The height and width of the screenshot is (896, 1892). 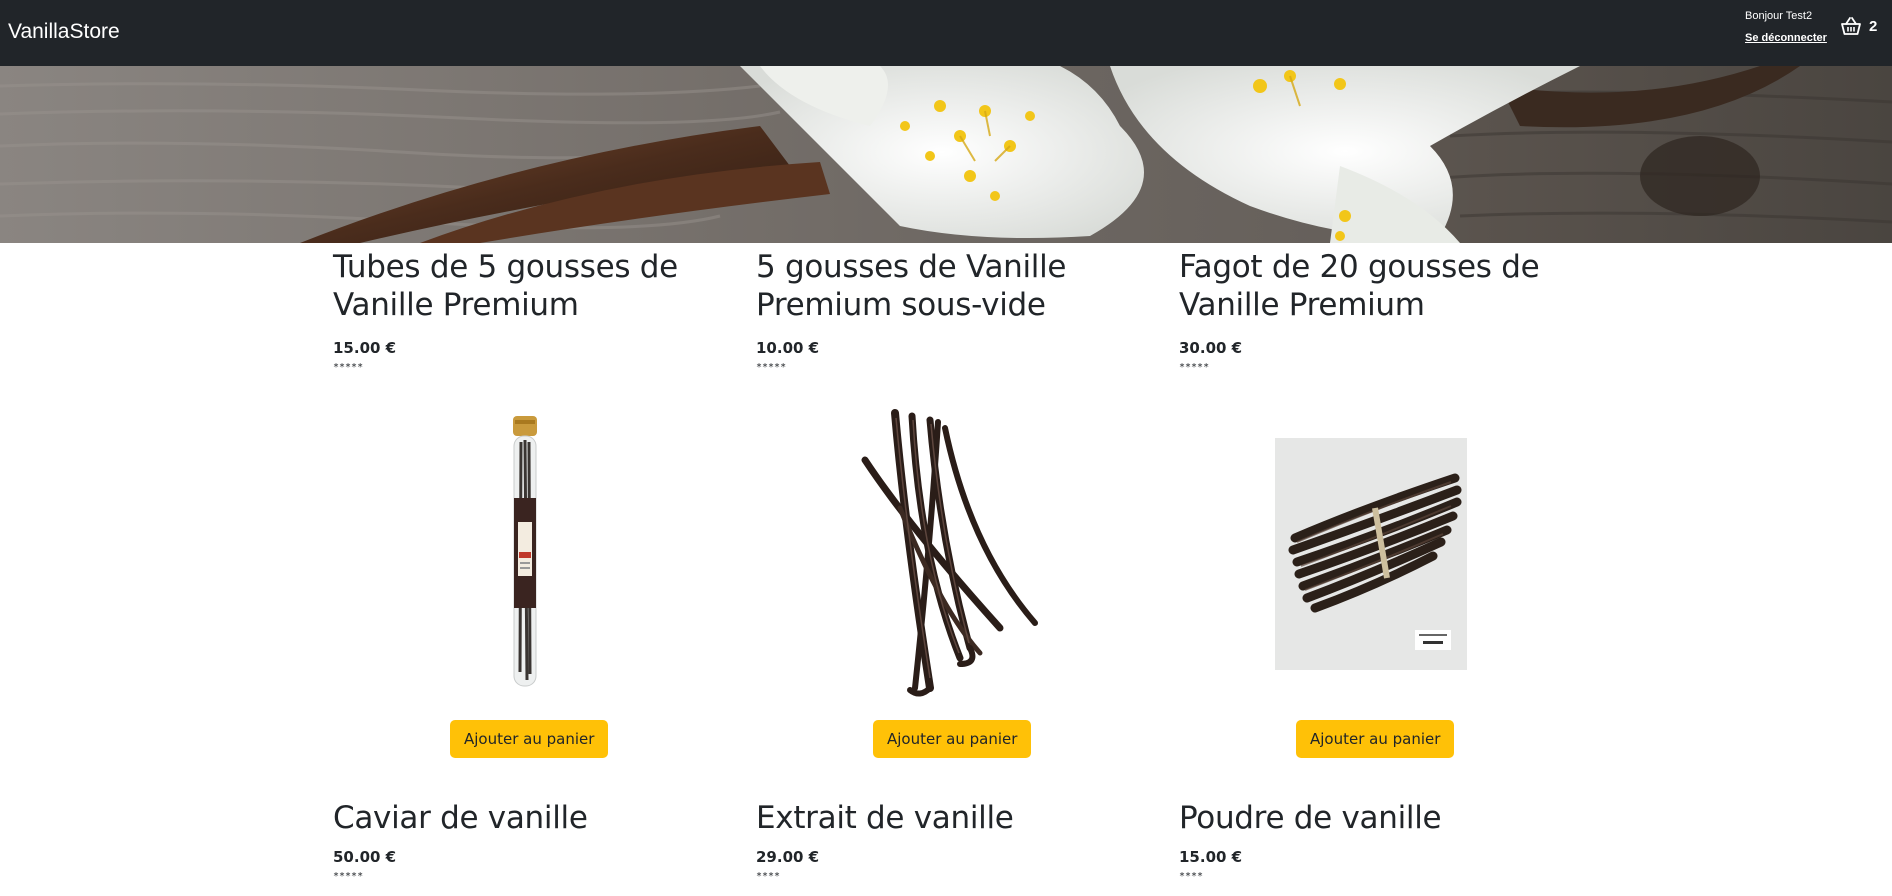 I want to click on cart-button: 2, so click(x=1858, y=26).